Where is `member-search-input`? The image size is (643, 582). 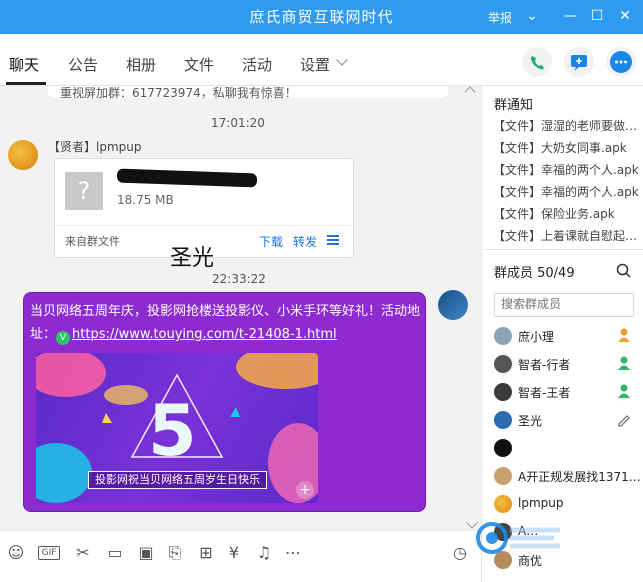
member-search-input is located at coordinates (566, 304).